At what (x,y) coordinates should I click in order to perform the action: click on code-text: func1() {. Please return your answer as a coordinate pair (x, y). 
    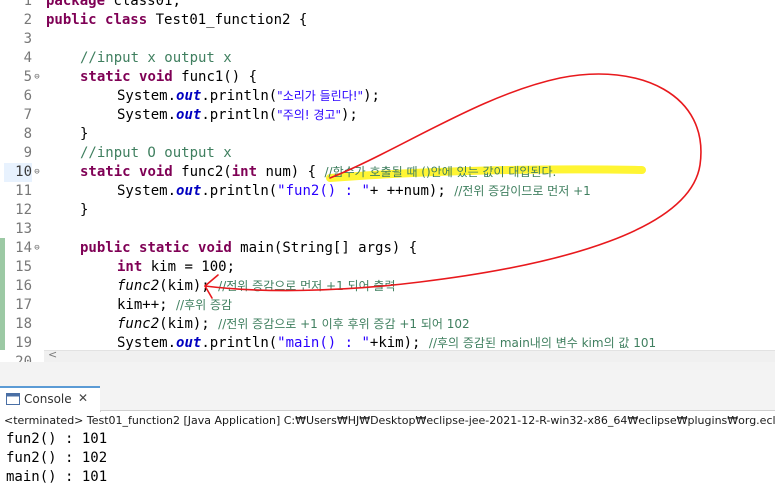
    Looking at the image, I should click on (215, 77).